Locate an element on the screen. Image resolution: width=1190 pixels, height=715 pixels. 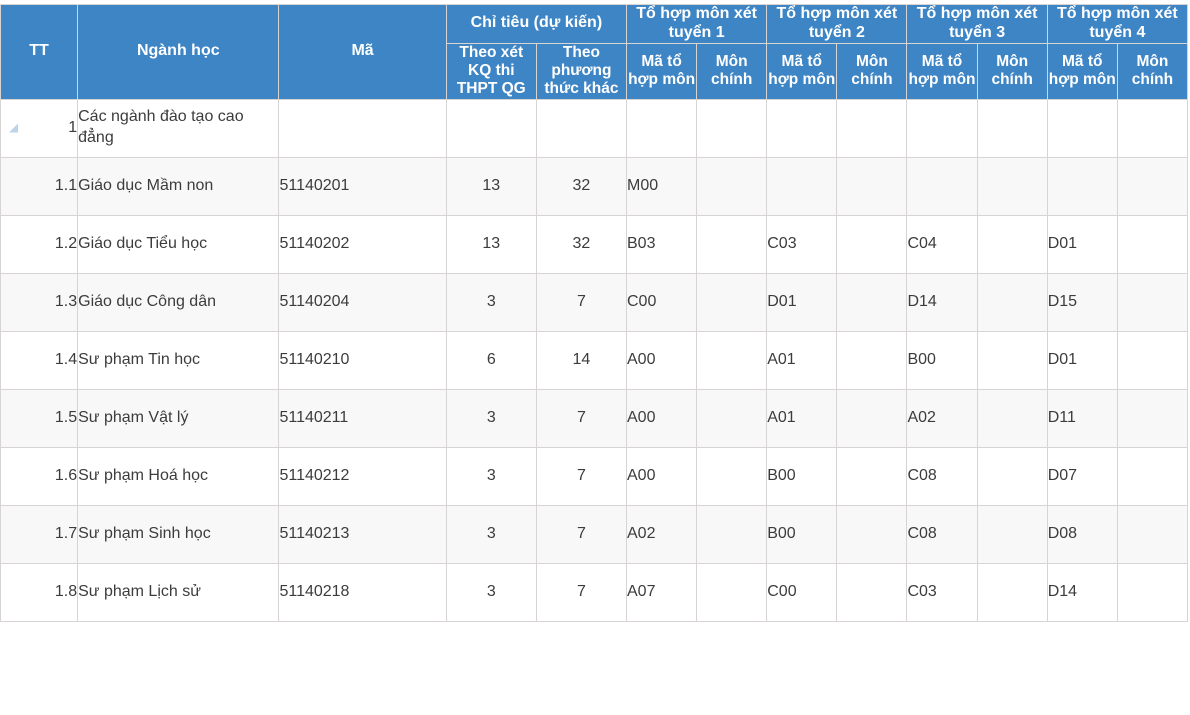
cell-ma: 51140218 is located at coordinates (362, 592).